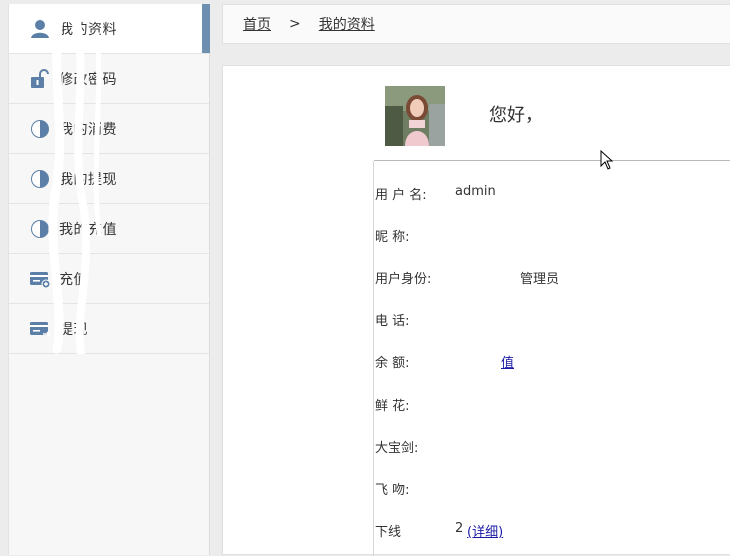 The width and height of the screenshot is (730, 556). Describe the element at coordinates (439, 530) in the screenshot. I see `field-downline: 下线 2 (详细)` at that location.